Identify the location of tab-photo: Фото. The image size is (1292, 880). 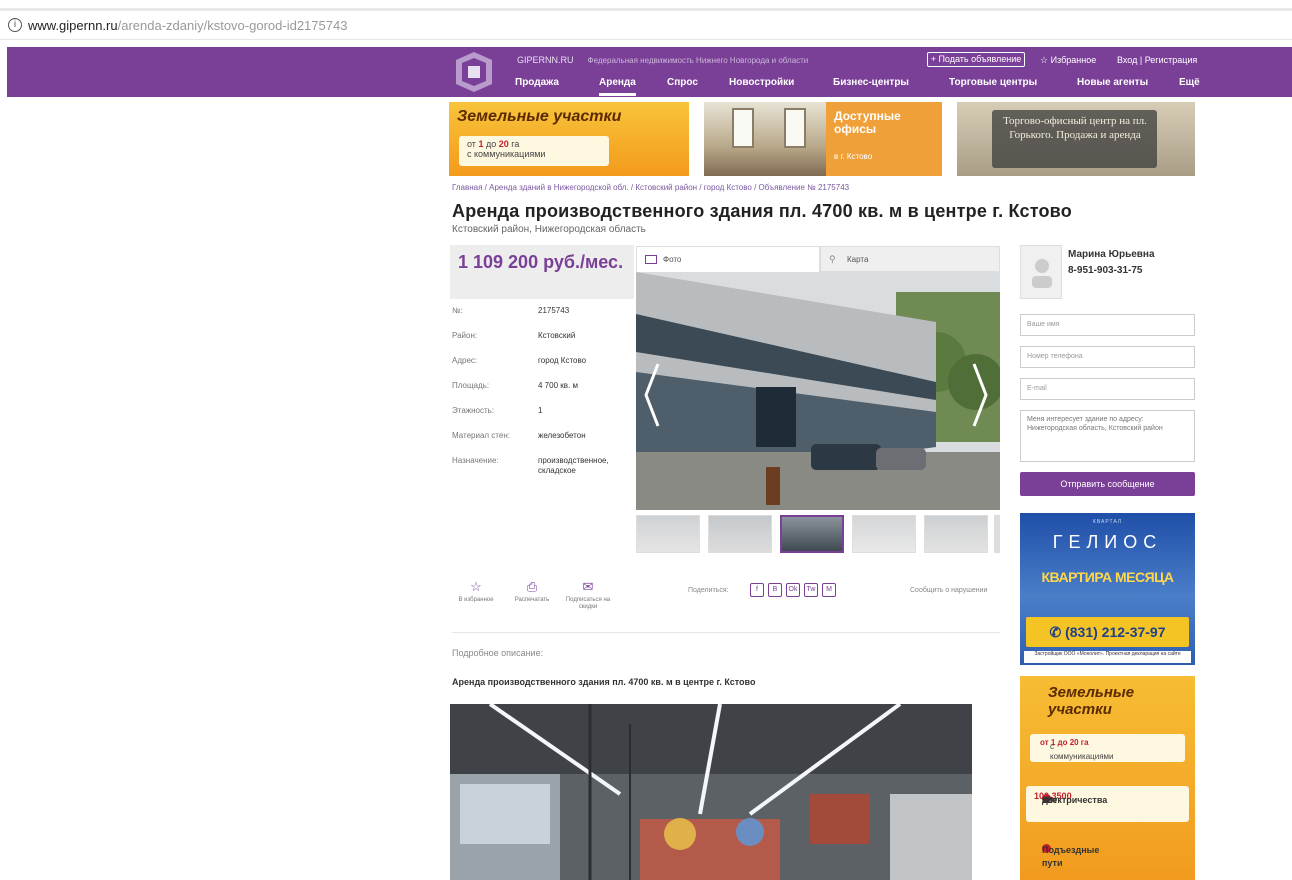
(728, 259).